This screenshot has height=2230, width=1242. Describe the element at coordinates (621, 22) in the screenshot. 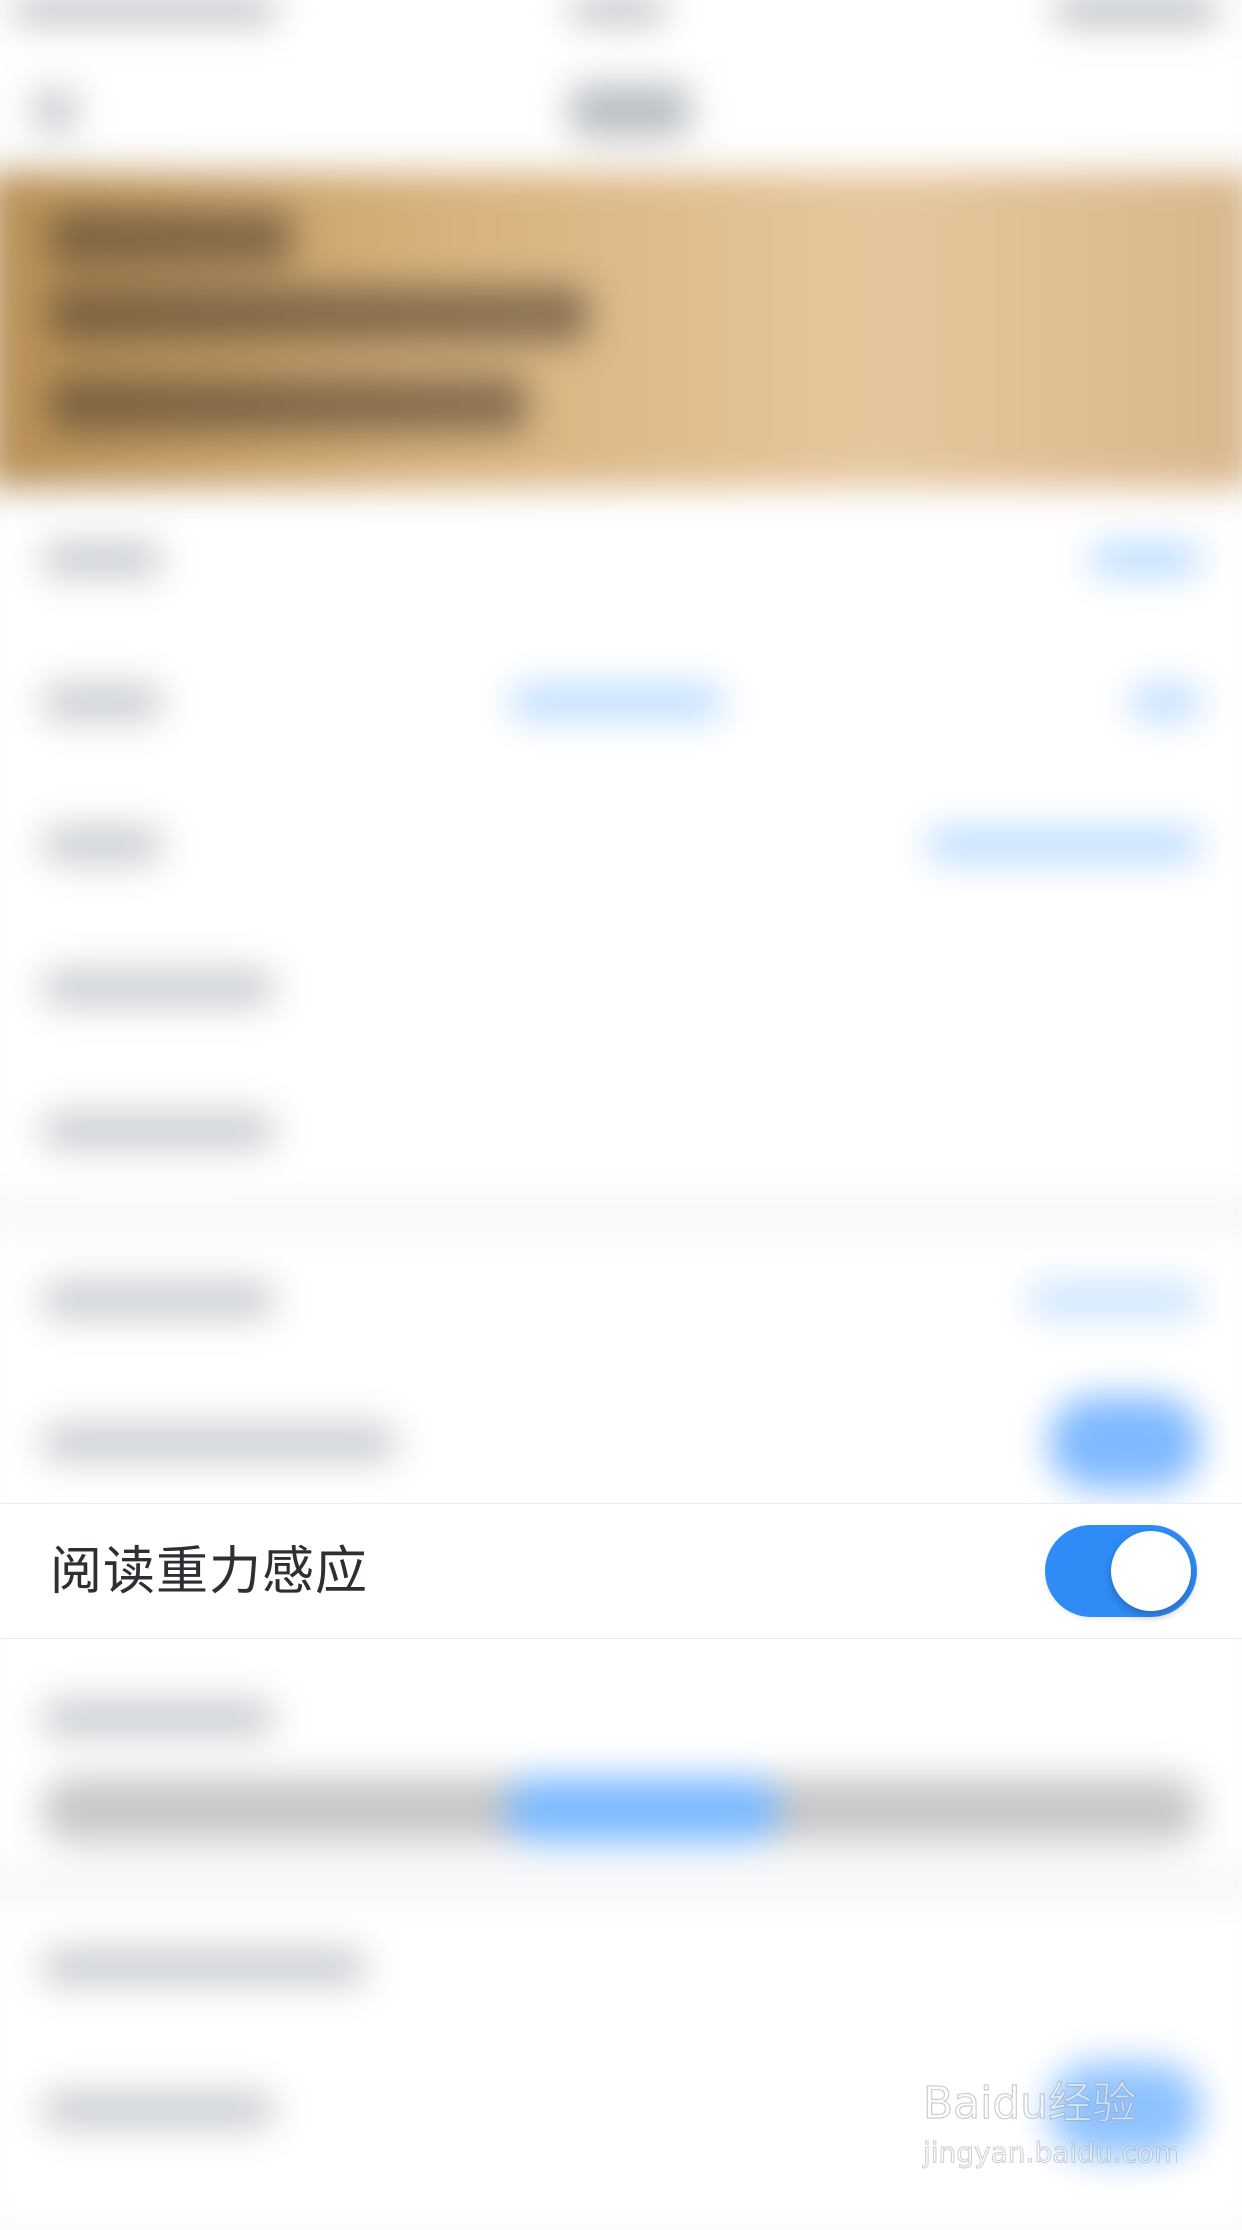

I see `status-bar` at that location.